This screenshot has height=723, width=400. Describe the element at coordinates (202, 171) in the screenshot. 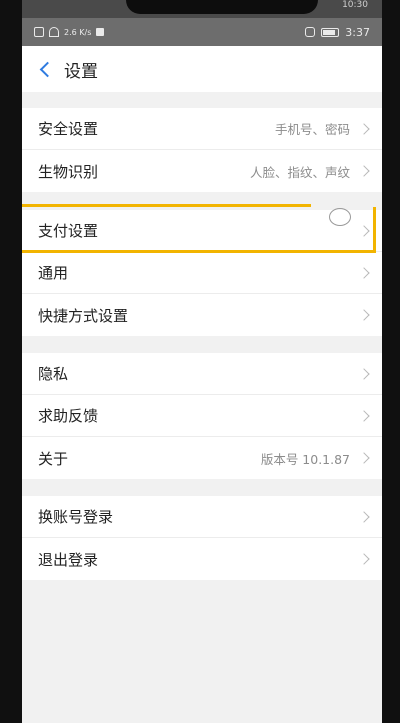

I see `row-biometrics: 生物识别 人脸、指纹、声纹` at that location.